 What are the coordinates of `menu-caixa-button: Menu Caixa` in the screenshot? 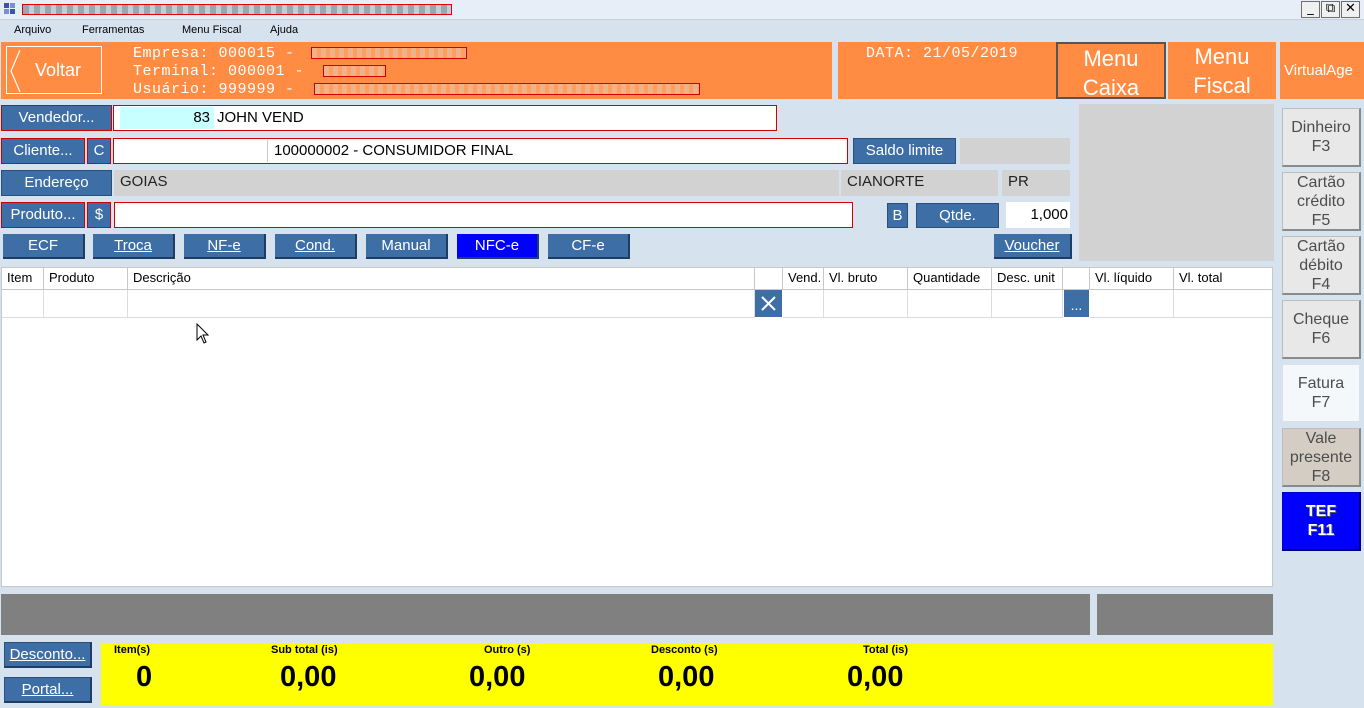 It's located at (1111, 71).